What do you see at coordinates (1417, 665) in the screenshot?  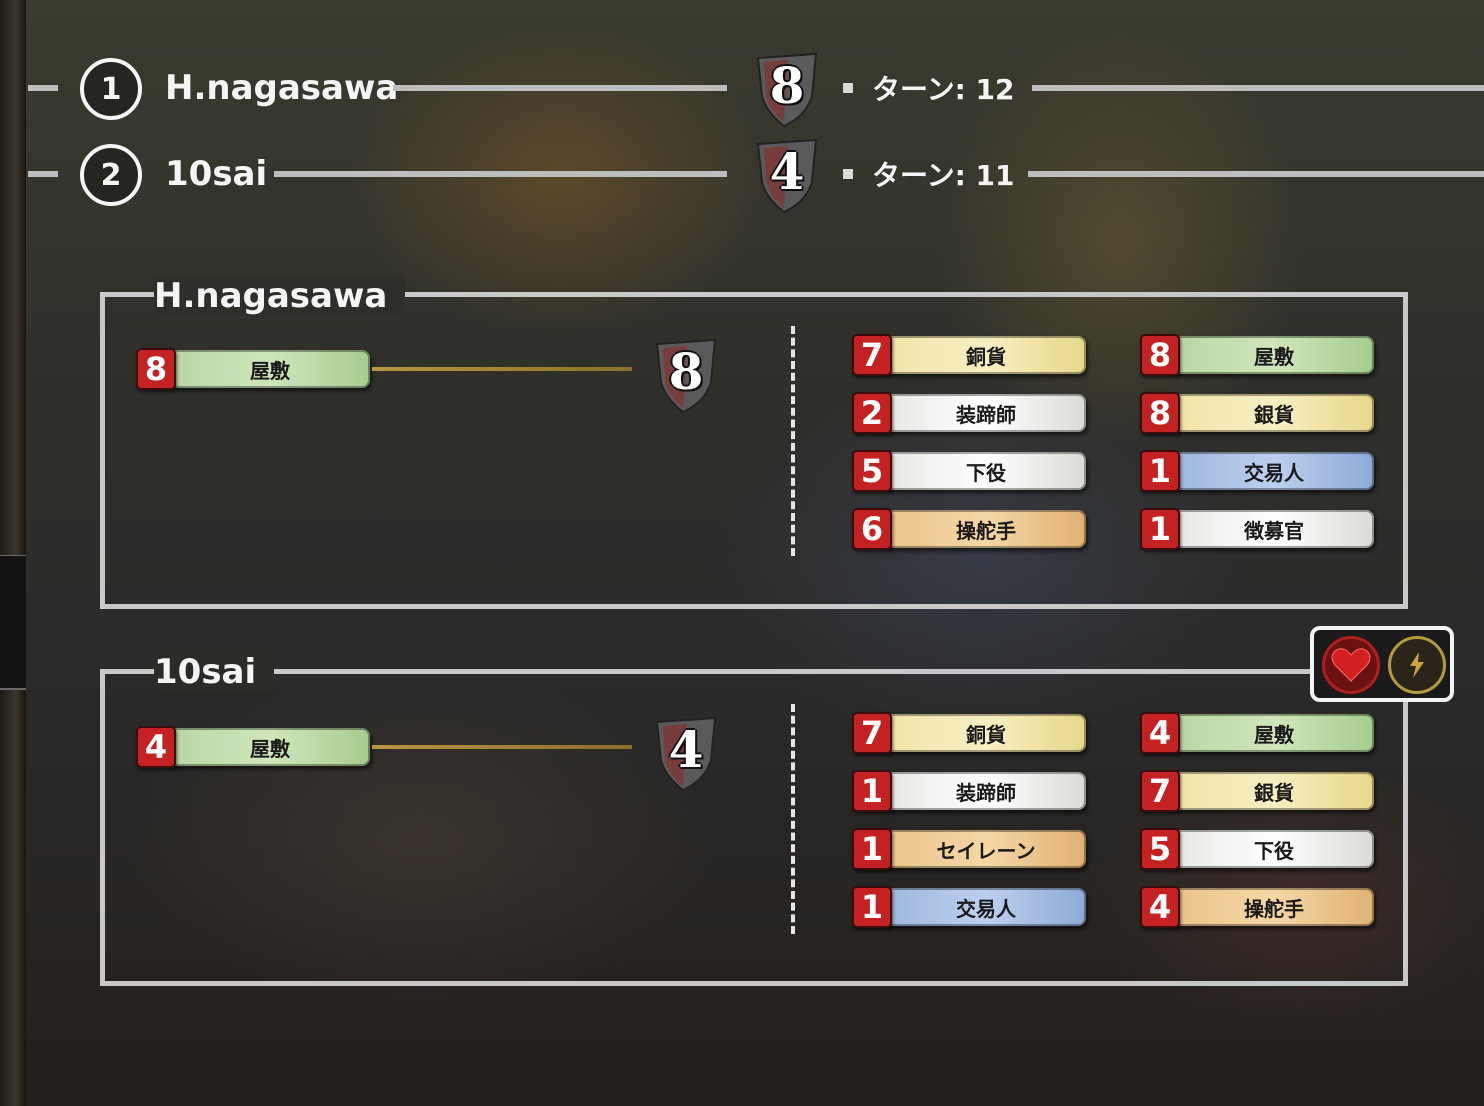 I see `lightning-icon` at bounding box center [1417, 665].